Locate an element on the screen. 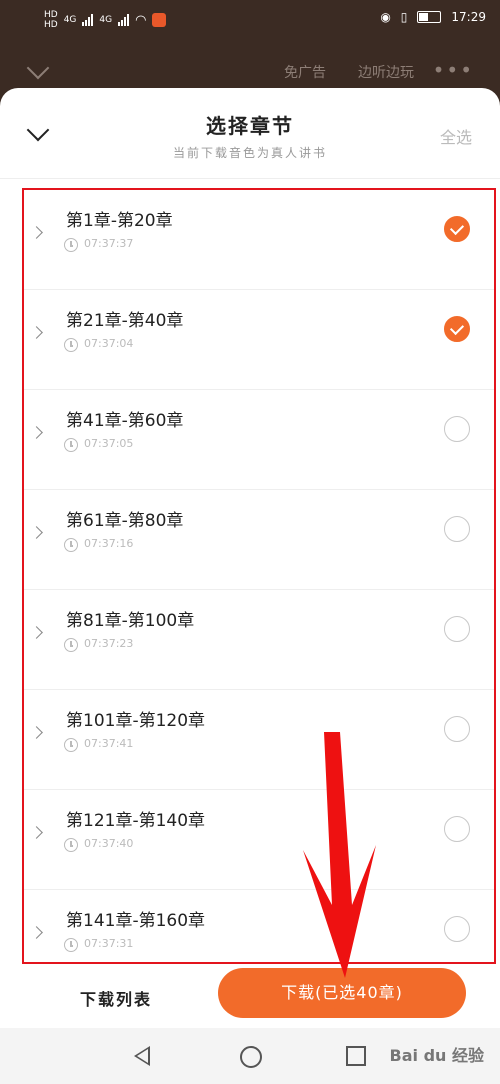 This screenshot has height=1084, width=500. back-icon is located at coordinates (142, 1056).